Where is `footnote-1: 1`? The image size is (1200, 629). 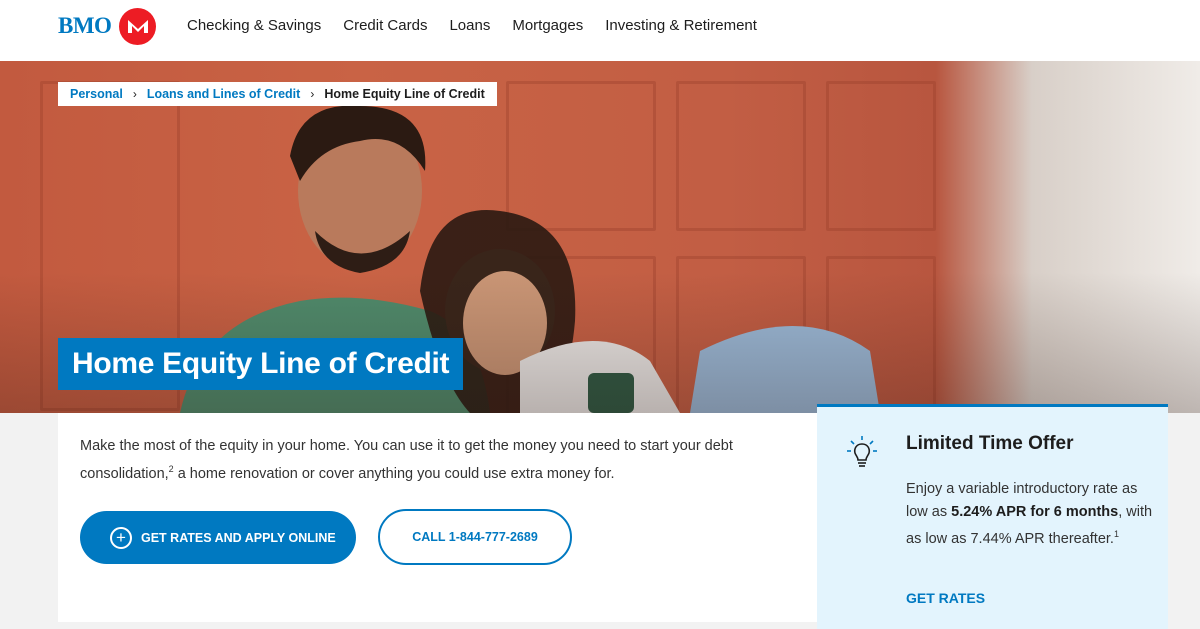 footnote-1: 1 is located at coordinates (1116, 534).